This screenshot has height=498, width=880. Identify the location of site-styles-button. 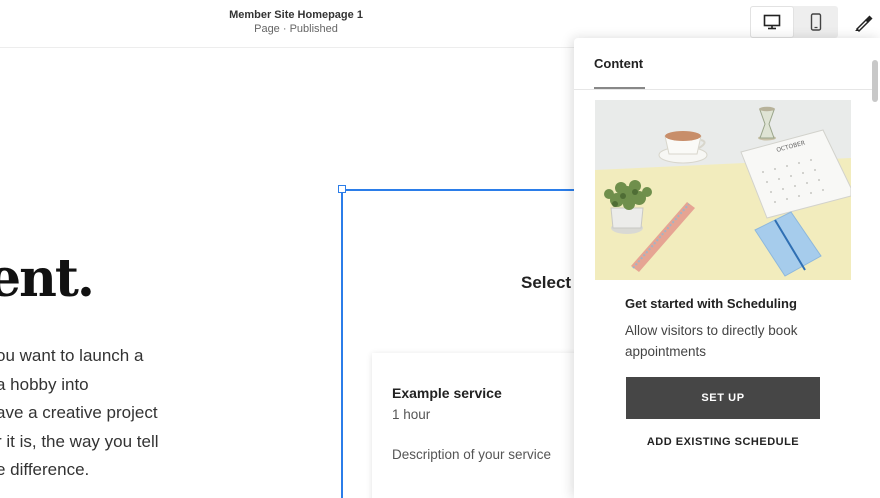
(863, 23).